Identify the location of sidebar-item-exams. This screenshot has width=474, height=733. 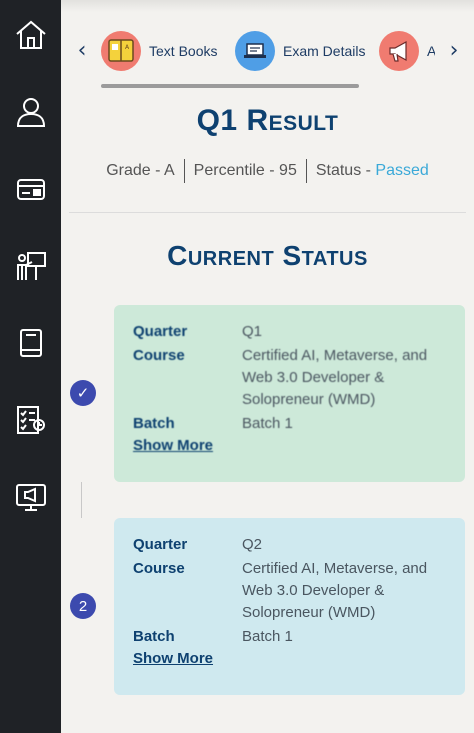
(30, 420).